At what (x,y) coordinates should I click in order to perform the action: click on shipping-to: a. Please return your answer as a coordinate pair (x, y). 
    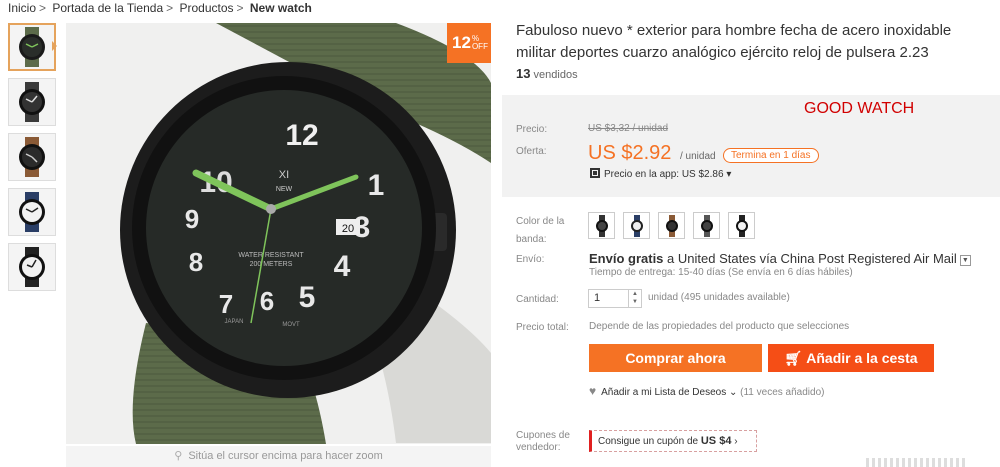
    Looking at the image, I should click on (671, 258).